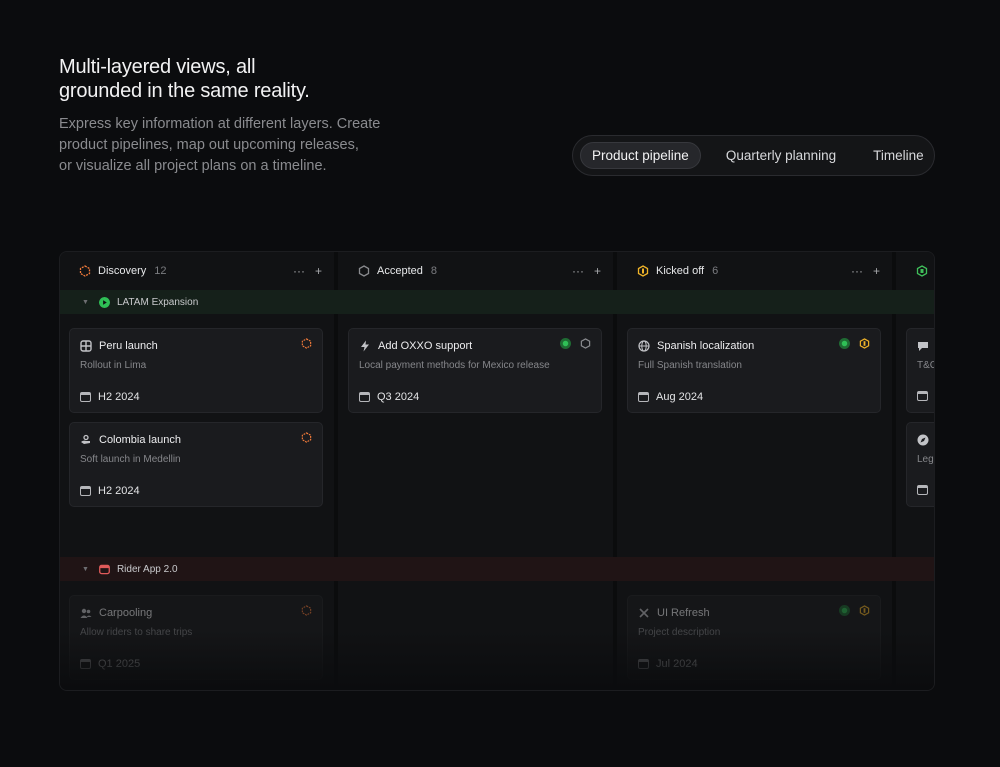  Describe the element at coordinates (85, 439) in the screenshot. I see `hand-icon` at that location.